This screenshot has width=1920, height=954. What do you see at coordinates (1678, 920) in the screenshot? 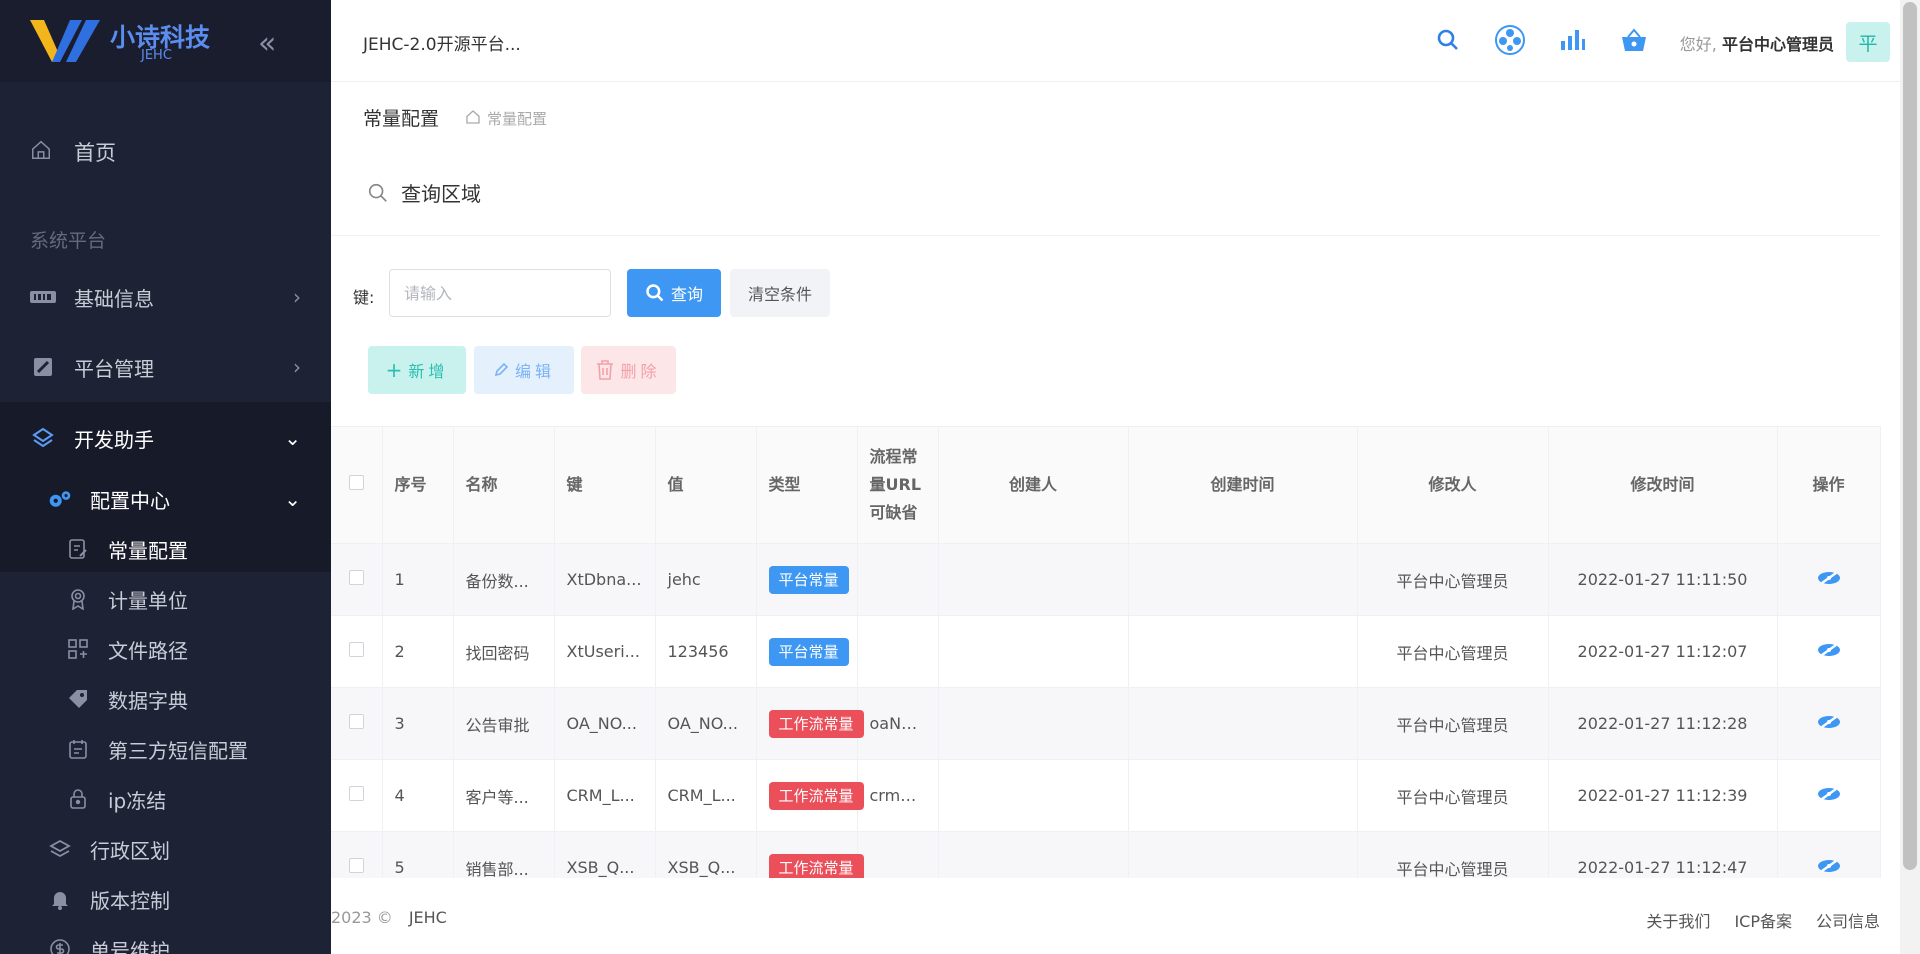
I see `footer-link-about: 关于我们` at bounding box center [1678, 920].